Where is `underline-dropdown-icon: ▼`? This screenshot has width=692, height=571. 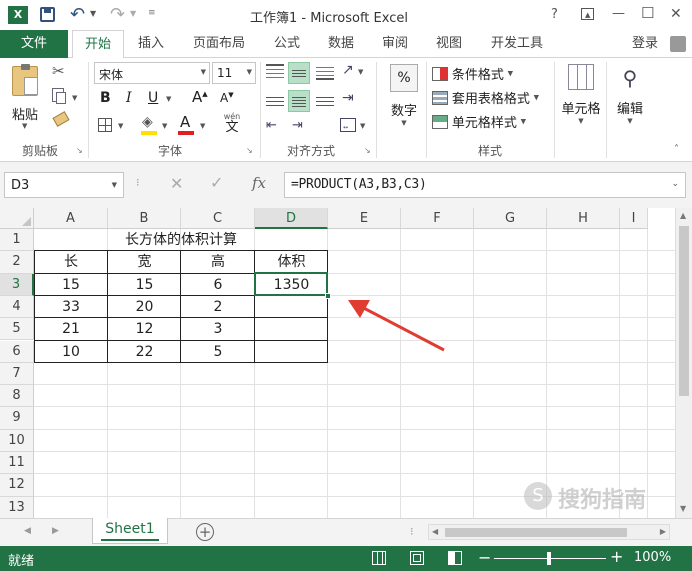
underline-dropdown-icon: ▼ is located at coordinates (168, 99).